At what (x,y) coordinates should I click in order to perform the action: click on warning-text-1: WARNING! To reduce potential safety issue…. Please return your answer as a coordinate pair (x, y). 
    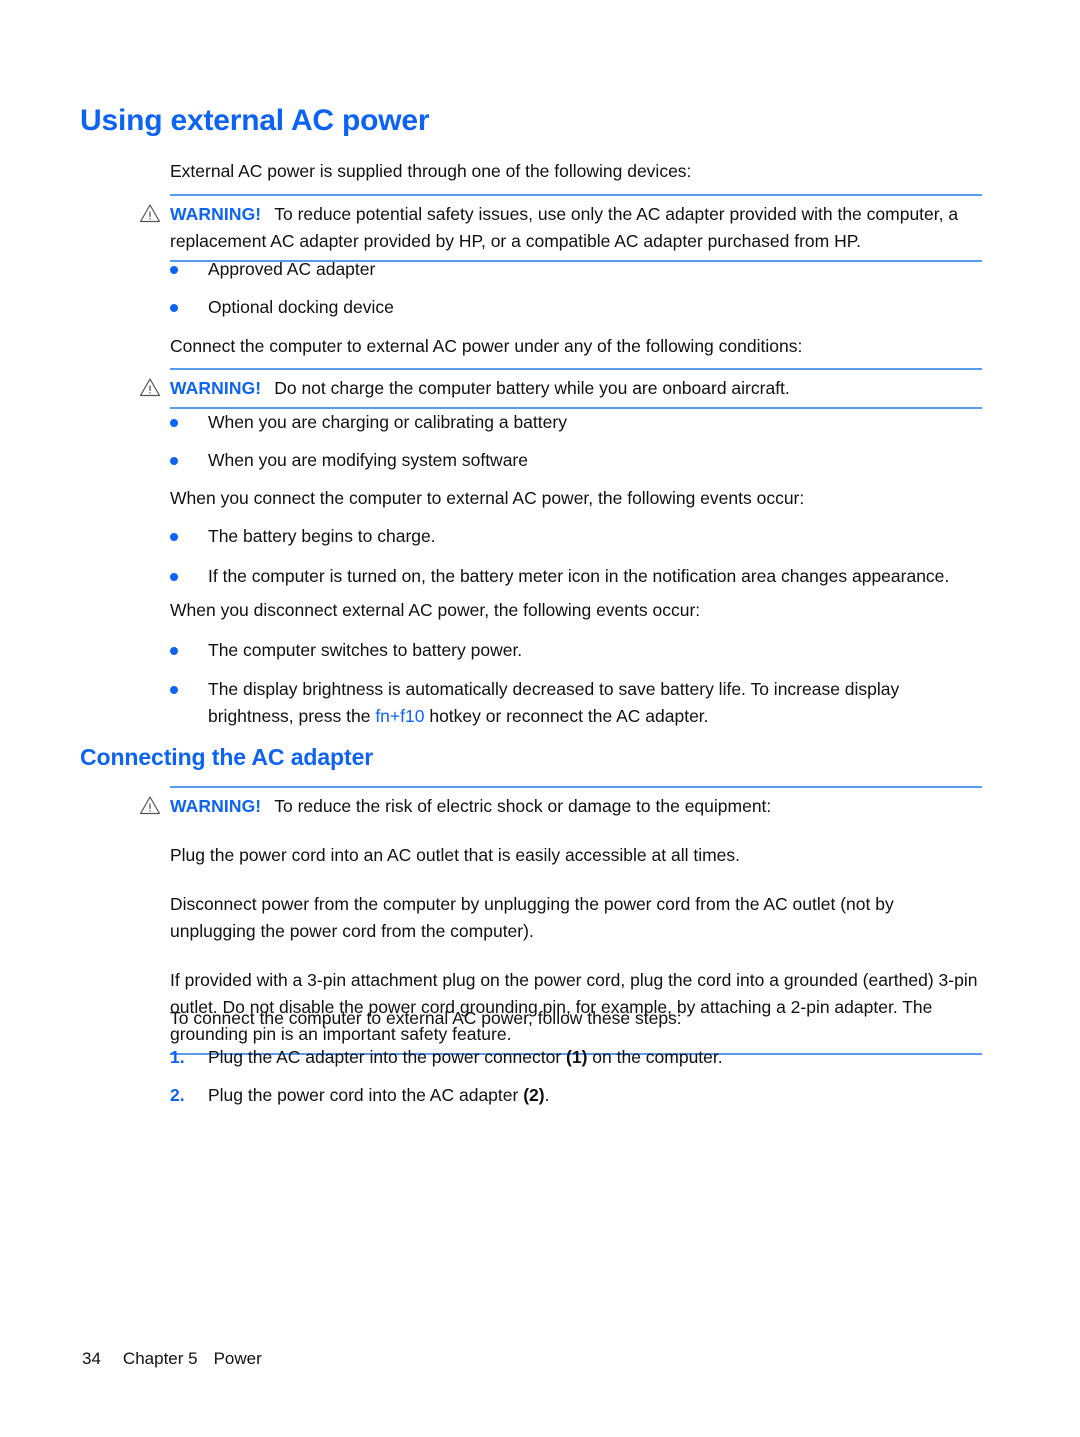
    Looking at the image, I should click on (576, 228).